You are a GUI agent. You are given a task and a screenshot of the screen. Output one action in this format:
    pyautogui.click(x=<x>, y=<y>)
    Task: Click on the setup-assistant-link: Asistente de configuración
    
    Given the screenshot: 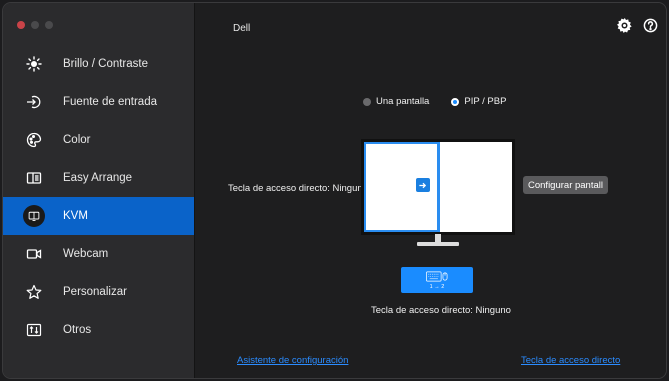 What is the action you would take?
    pyautogui.click(x=292, y=360)
    